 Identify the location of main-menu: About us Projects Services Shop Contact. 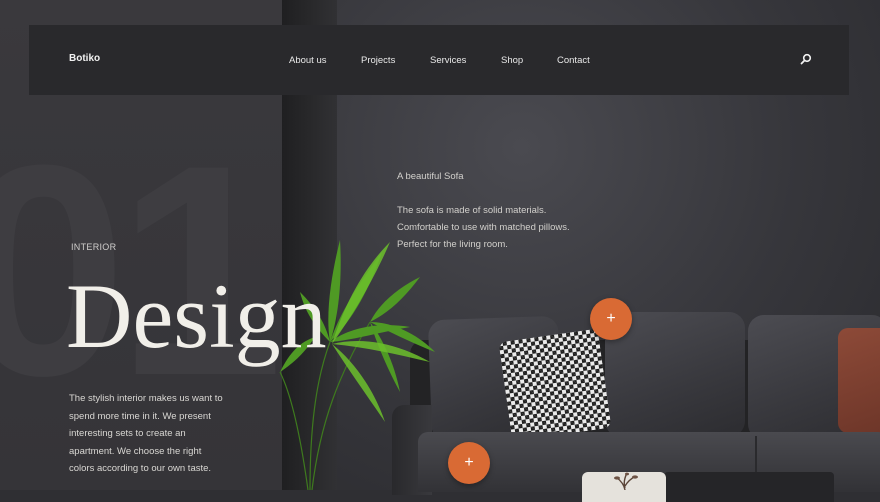
(439, 61).